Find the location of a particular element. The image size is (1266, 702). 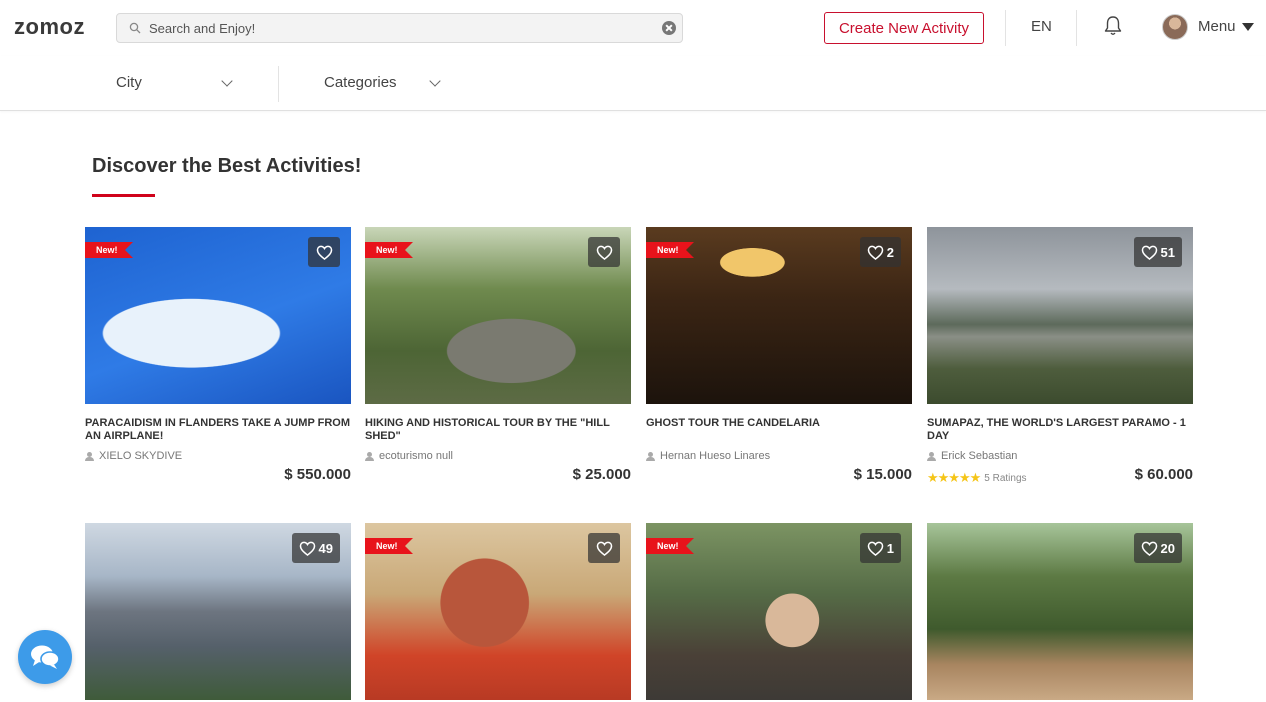

favorite-button: 49 is located at coordinates (315, 548).